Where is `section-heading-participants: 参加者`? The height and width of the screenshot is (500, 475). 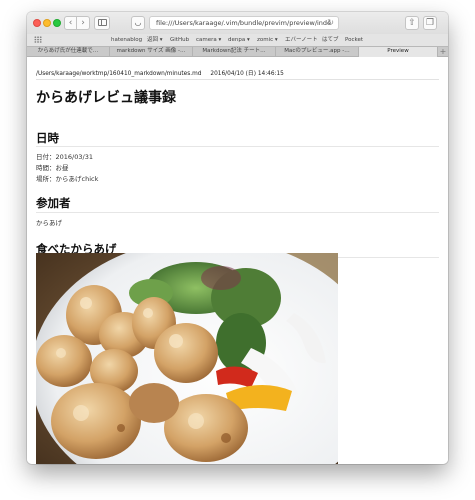
section-heading-participants: 参加者 is located at coordinates (53, 203).